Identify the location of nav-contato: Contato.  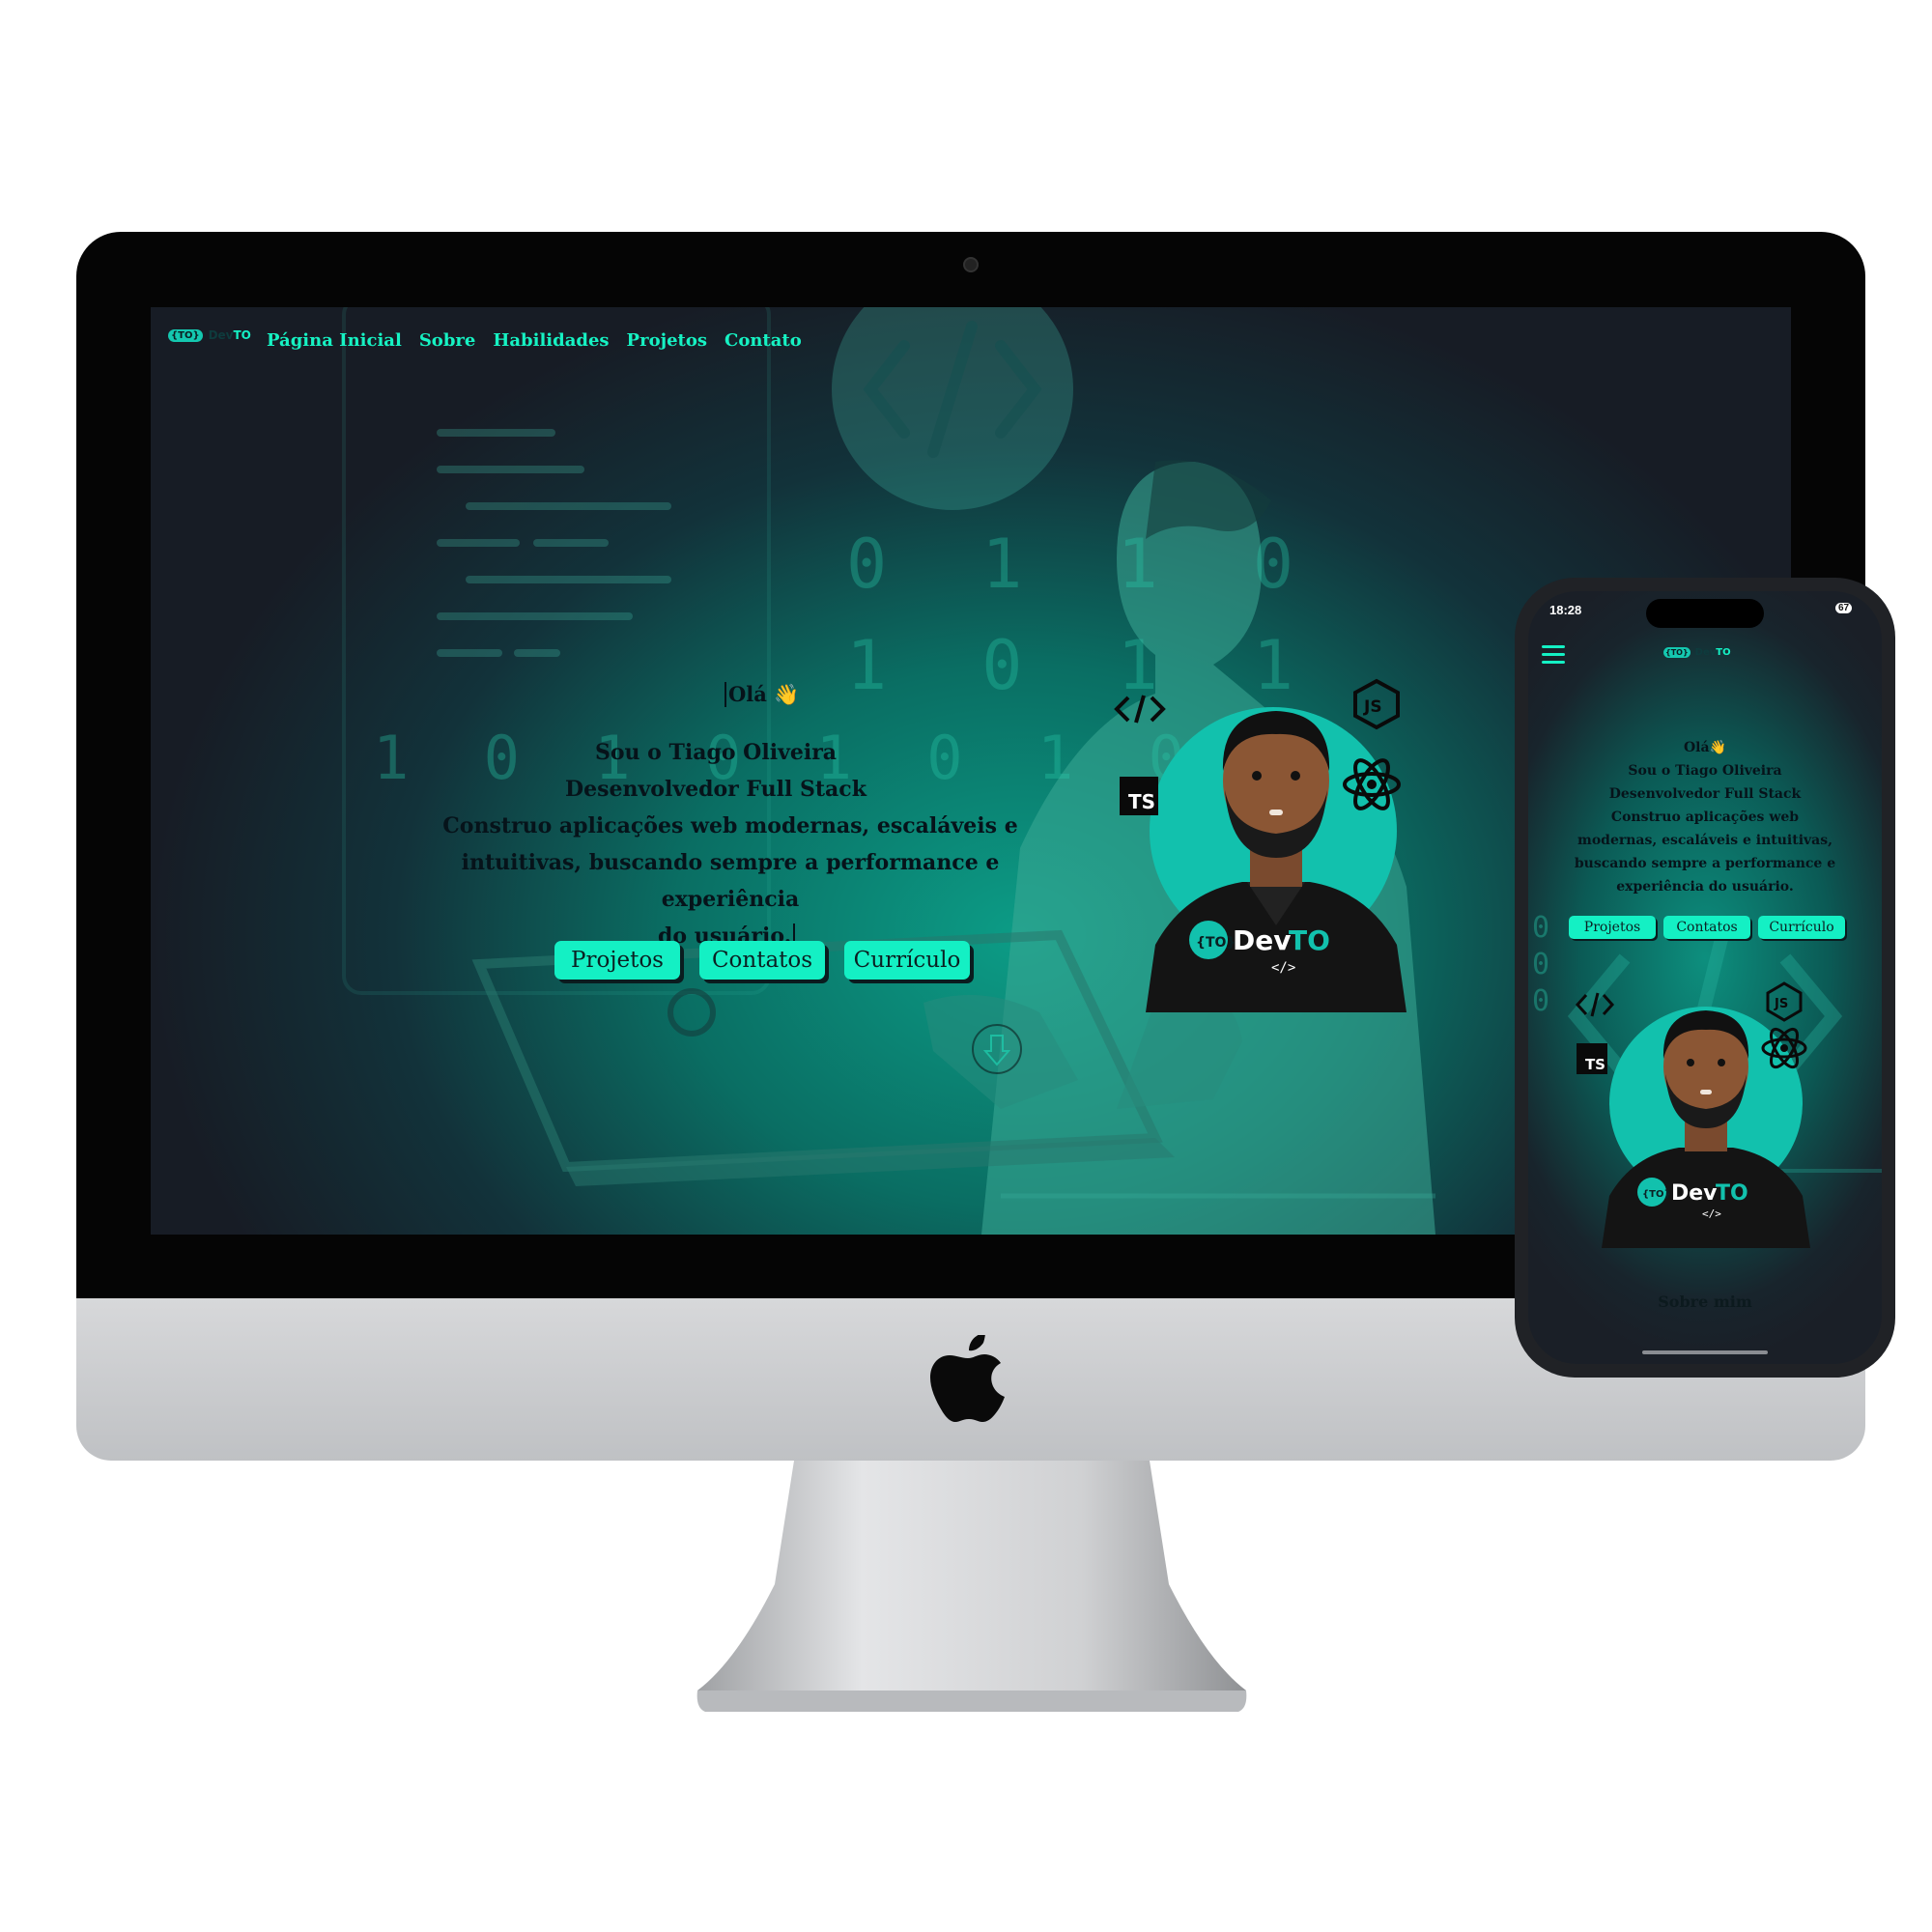
(763, 340).